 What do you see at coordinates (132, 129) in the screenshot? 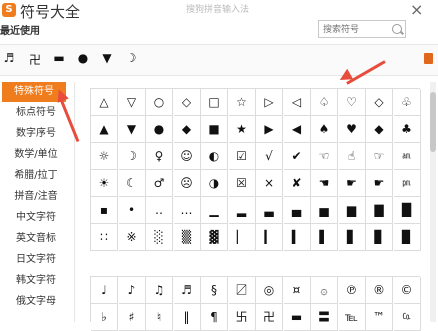
I see `symbol-cell: ▼` at bounding box center [132, 129].